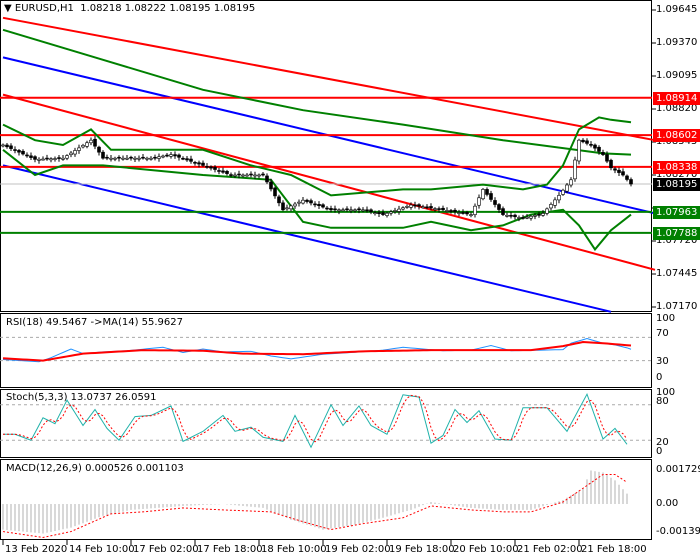  What do you see at coordinates (676, 98) in the screenshot?
I see `price-tag: 1.08914` at bounding box center [676, 98].